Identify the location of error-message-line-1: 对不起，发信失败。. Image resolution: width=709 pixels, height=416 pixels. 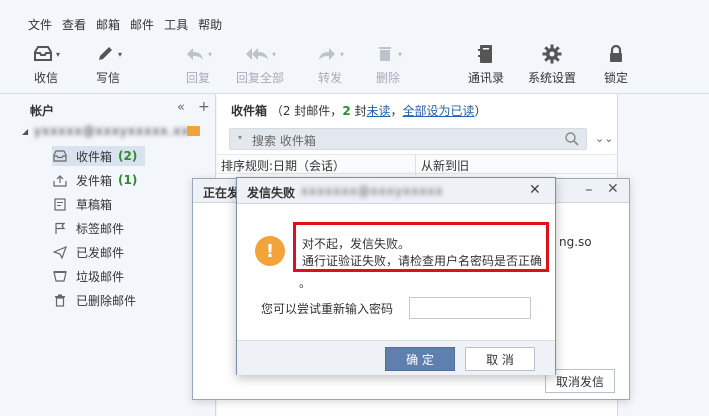
(356, 244).